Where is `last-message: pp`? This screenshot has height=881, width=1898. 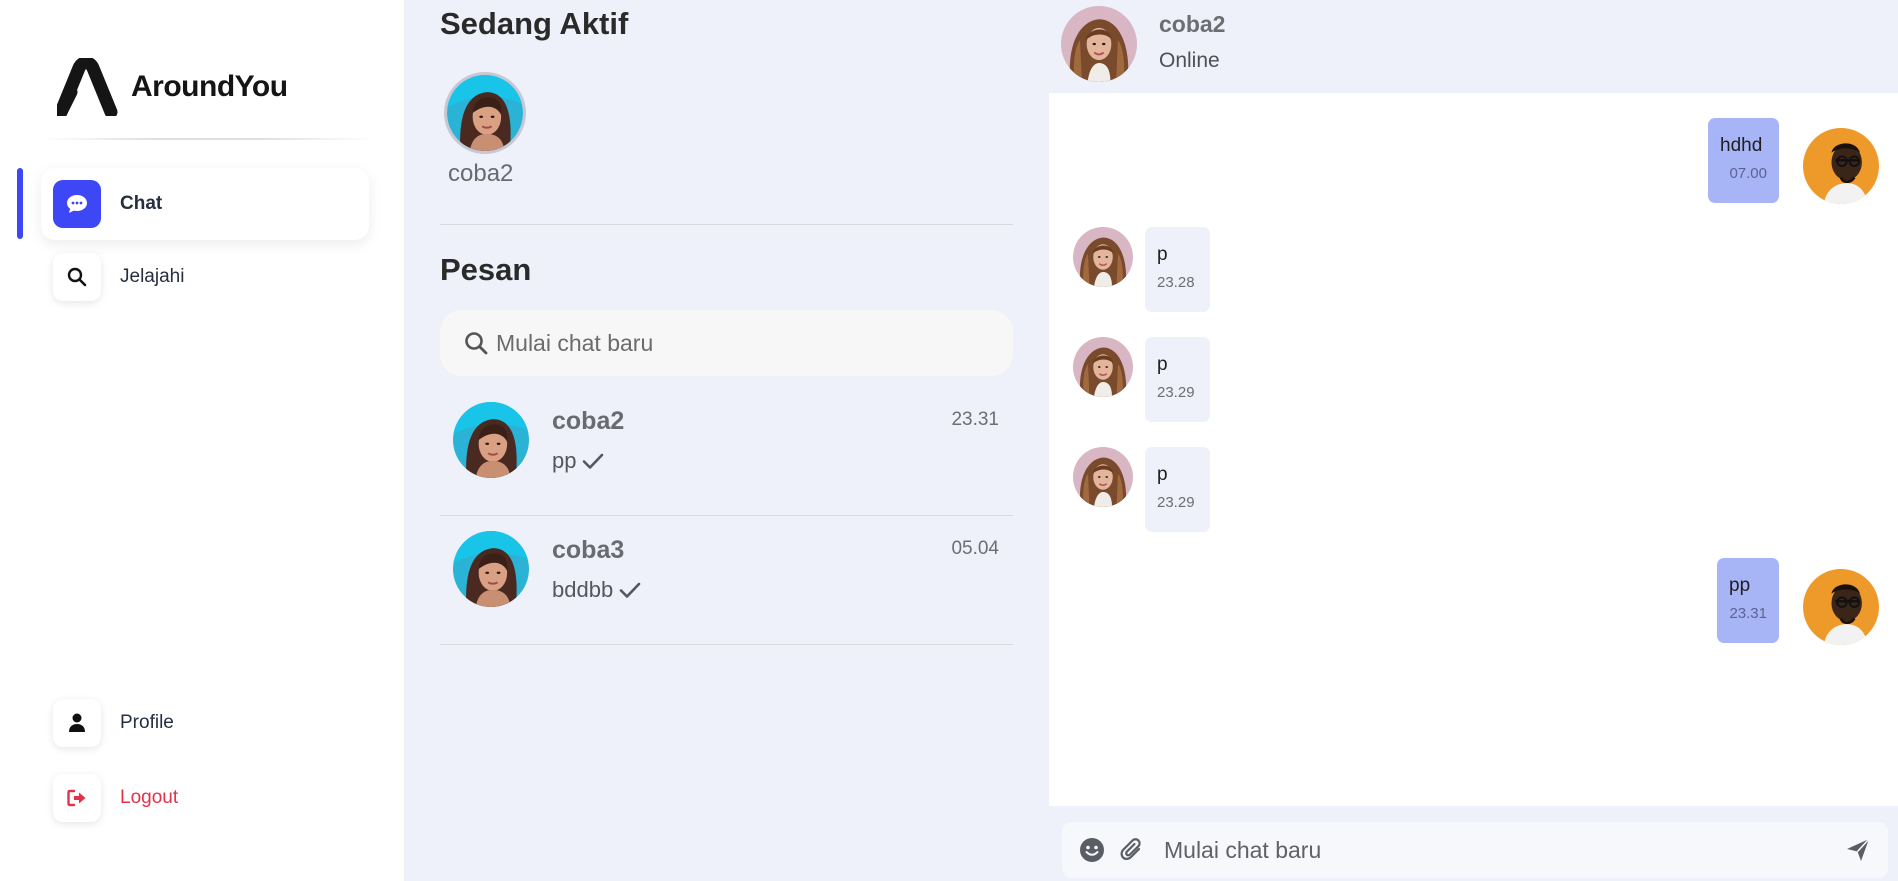
last-message: pp is located at coordinates (564, 460).